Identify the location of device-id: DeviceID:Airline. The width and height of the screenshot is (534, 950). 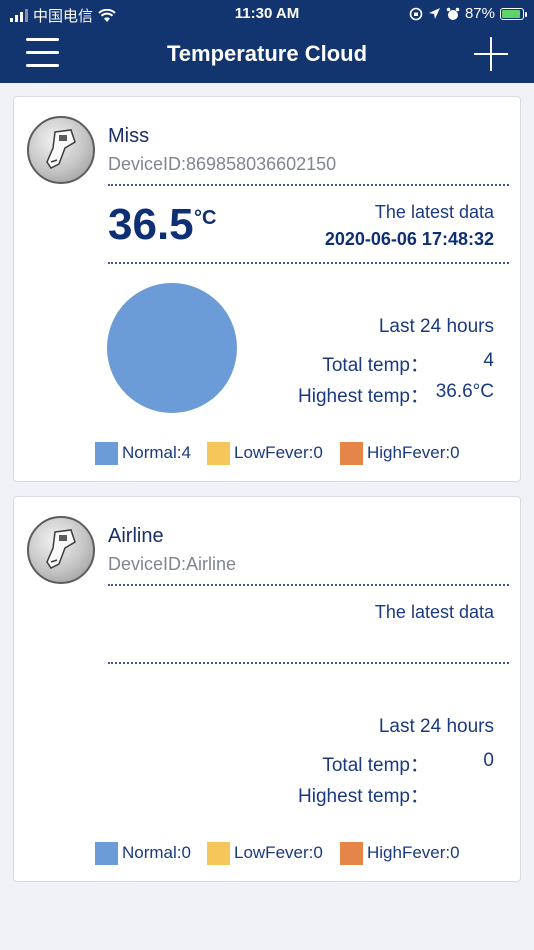
(172, 564).